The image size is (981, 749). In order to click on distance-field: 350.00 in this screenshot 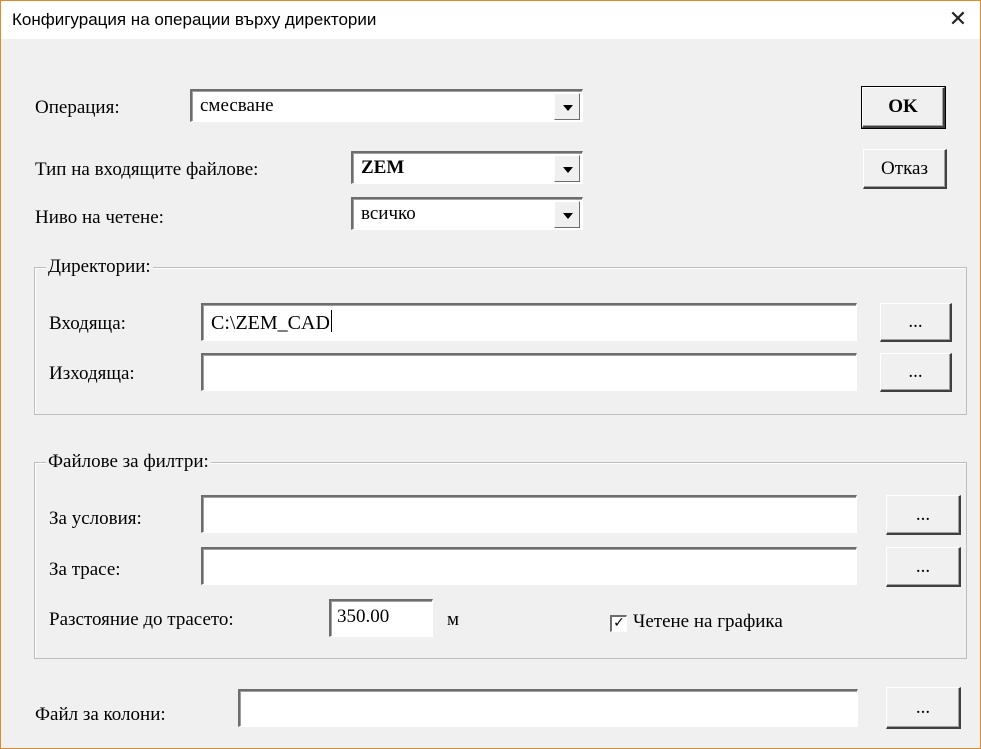, I will do `click(381, 618)`.